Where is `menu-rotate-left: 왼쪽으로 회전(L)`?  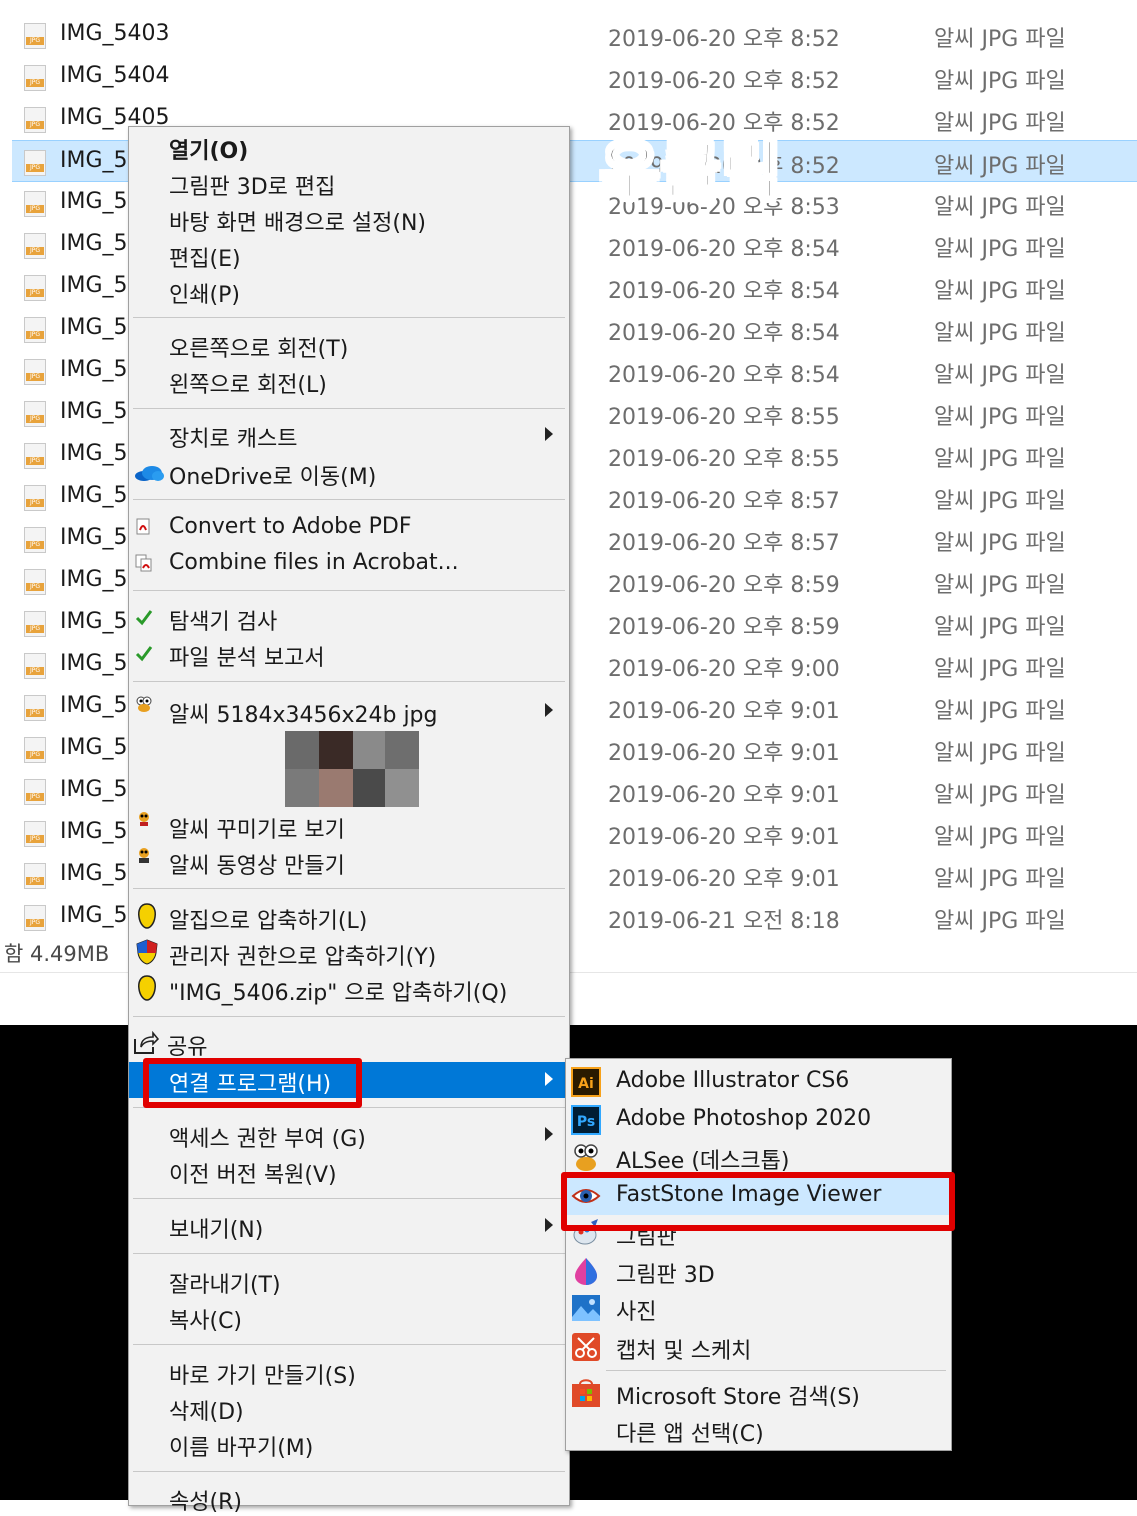
menu-rotate-left: 왼쪽으로 회전(L) is located at coordinates (349, 381).